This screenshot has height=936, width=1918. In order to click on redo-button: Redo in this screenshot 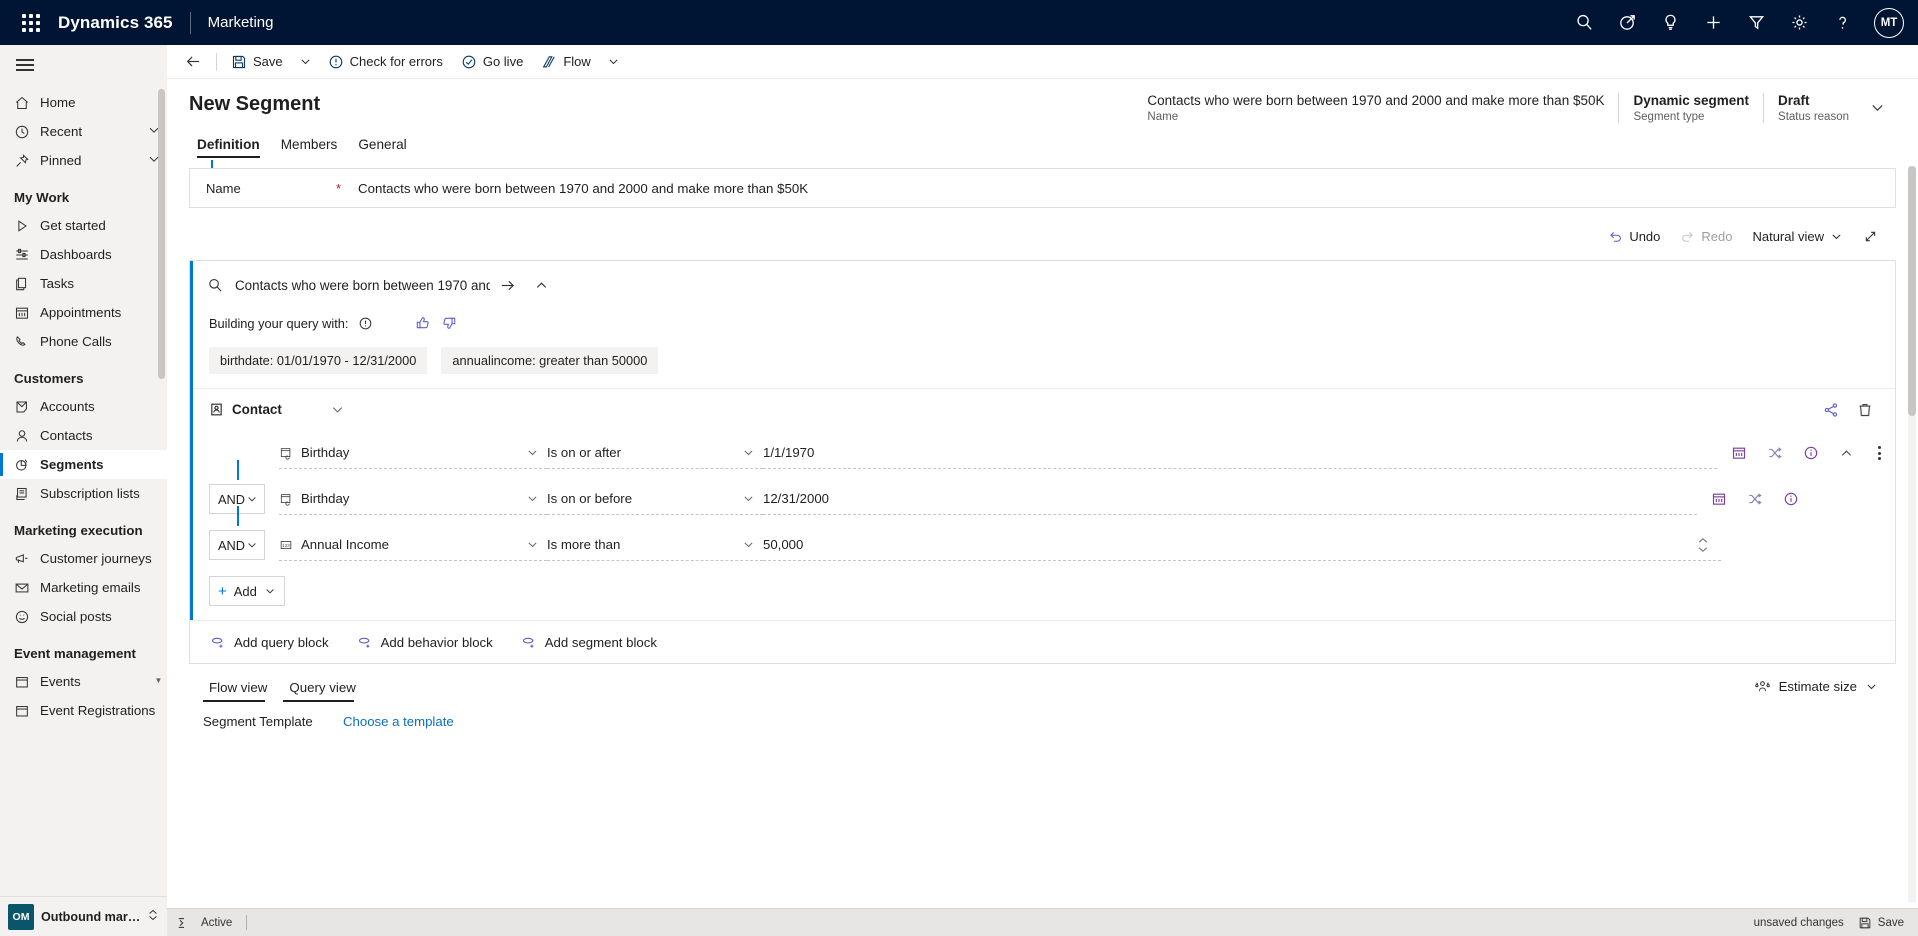, I will do `click(1706, 236)`.